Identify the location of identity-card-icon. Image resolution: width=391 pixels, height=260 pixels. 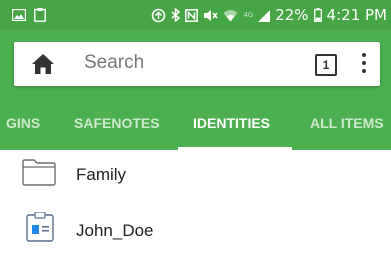
(40, 227).